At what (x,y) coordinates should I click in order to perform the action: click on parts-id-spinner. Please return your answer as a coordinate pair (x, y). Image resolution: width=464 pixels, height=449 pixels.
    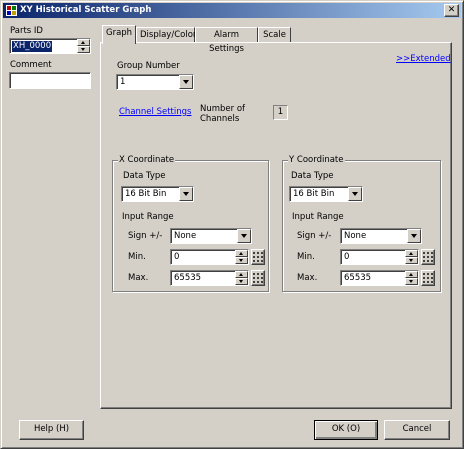
    Looking at the image, I should click on (83, 46).